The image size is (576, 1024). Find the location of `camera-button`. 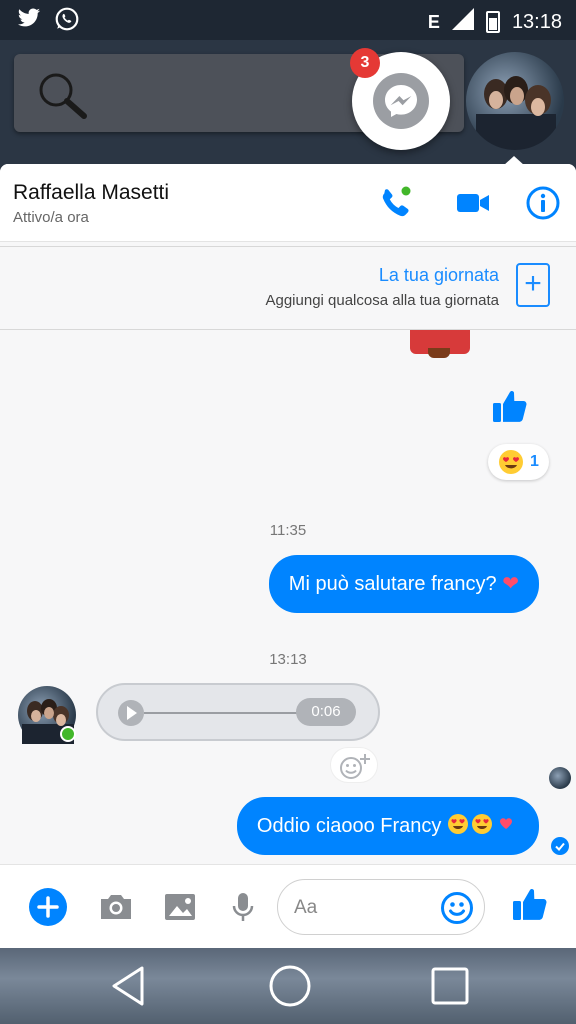

camera-button is located at coordinates (116, 907).